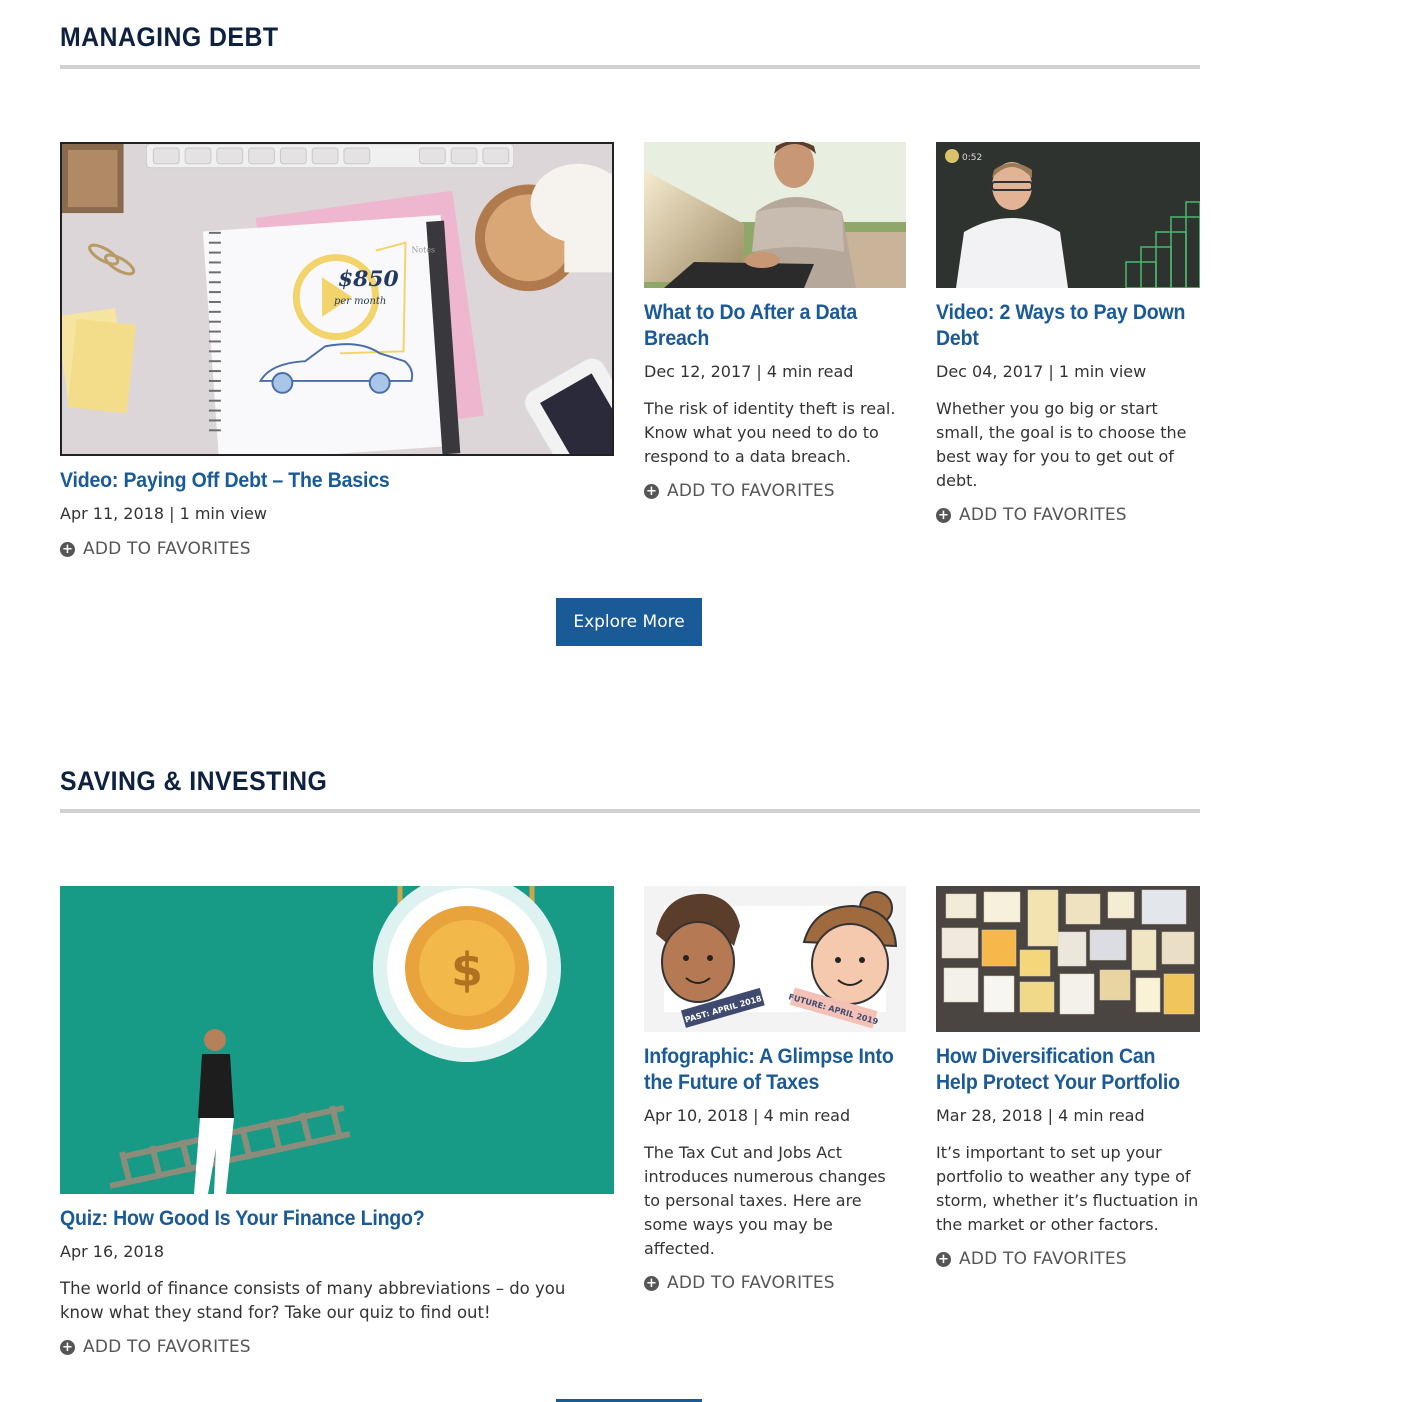 This screenshot has width=1402, height=1402. I want to click on article-thumbnail: PAST: APRIL 2018 FUTURE: APRIL 2019, so click(775, 959).